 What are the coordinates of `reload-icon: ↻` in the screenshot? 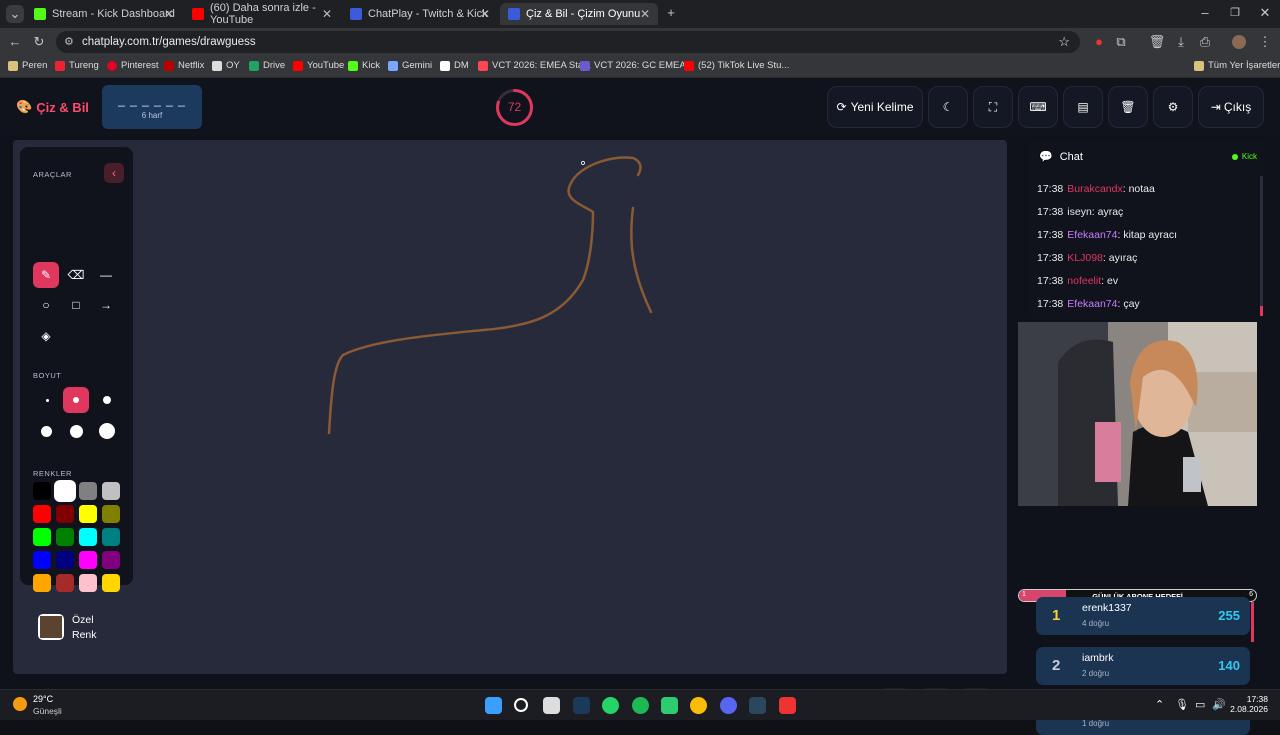 It's located at (39, 42).